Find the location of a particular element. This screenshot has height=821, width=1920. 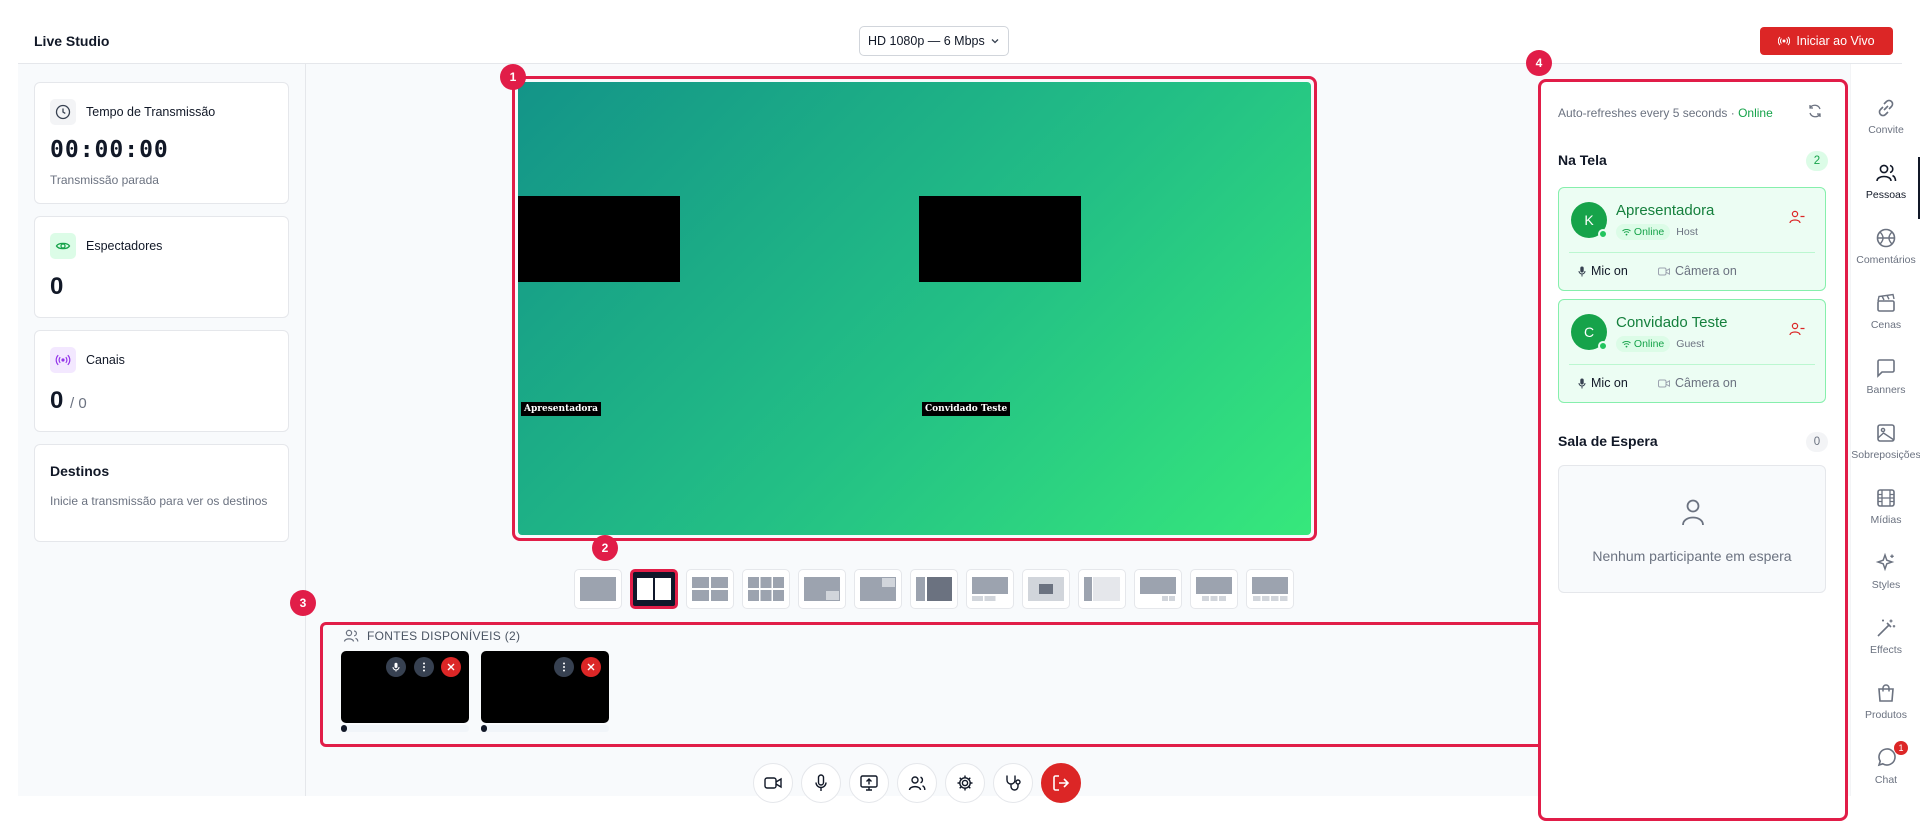

rail-item-styles: Styles is located at coordinates (1885, 571).